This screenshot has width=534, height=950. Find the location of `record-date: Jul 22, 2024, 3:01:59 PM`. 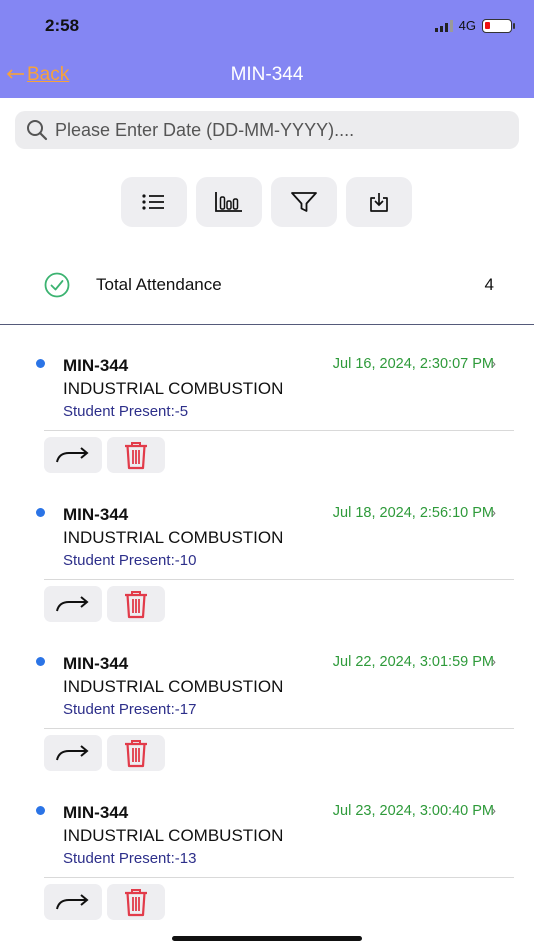

record-date: Jul 22, 2024, 3:01:59 PM is located at coordinates (413, 662).